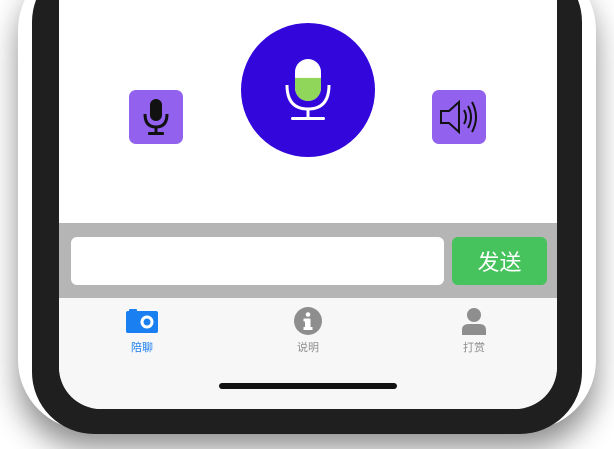 This screenshot has height=449, width=614. I want to click on speaker-icon, so click(458, 117).